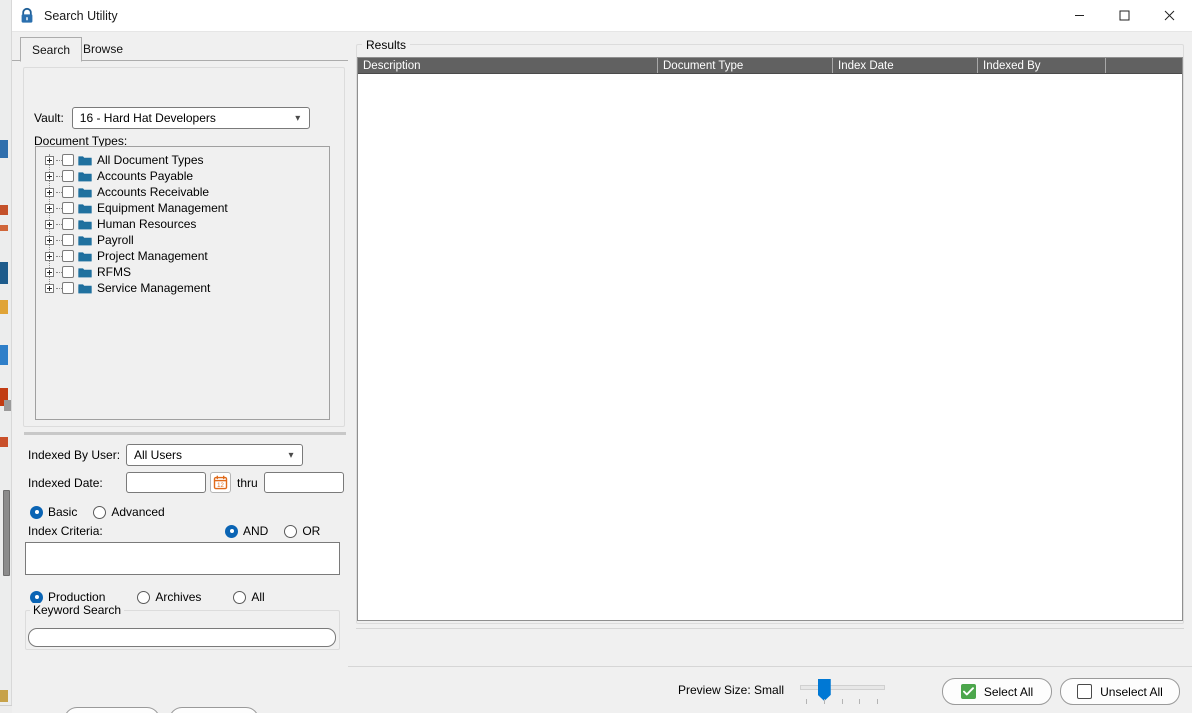 This screenshot has width=1192, height=713. I want to click on select-all-label: Select All, so click(1008, 691).